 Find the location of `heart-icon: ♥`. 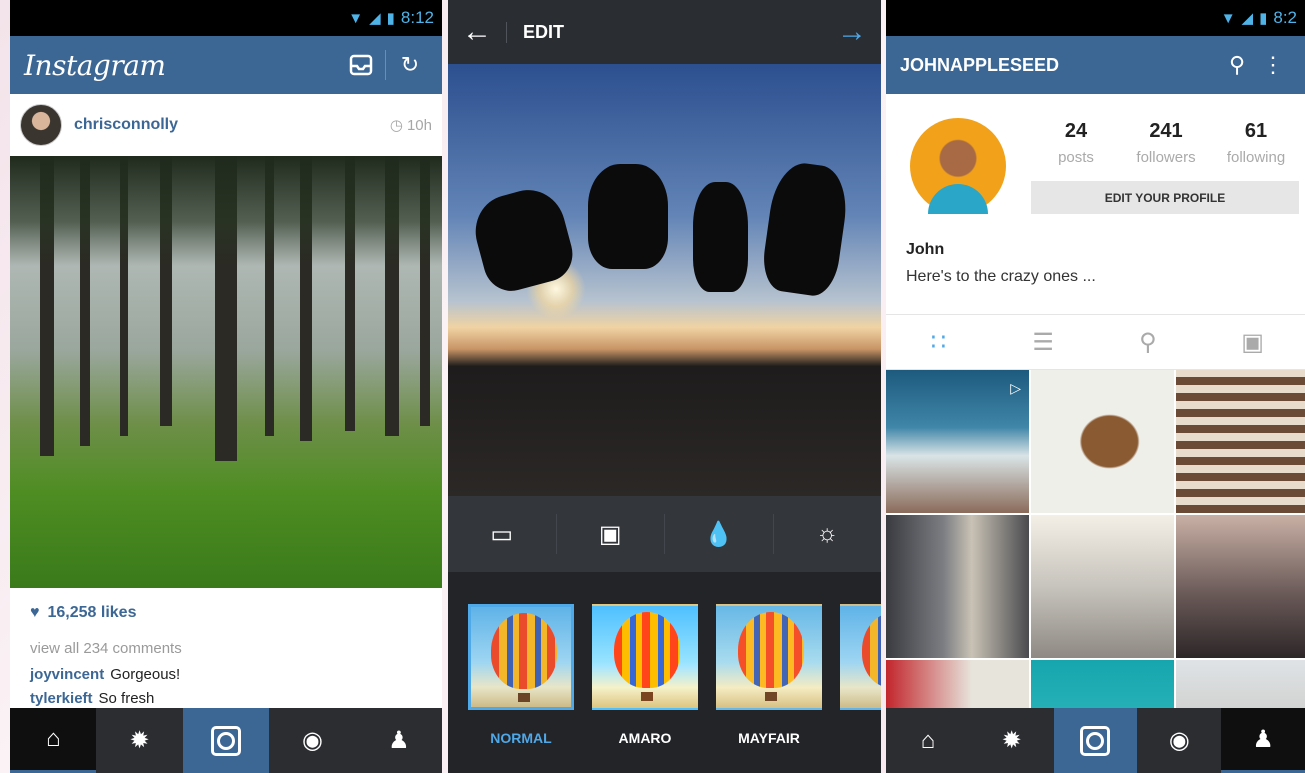

heart-icon: ♥ is located at coordinates (35, 612).